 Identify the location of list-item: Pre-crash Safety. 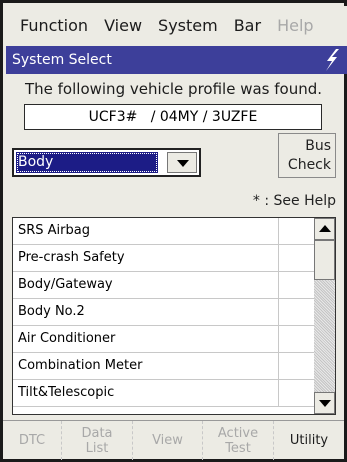
(164, 258).